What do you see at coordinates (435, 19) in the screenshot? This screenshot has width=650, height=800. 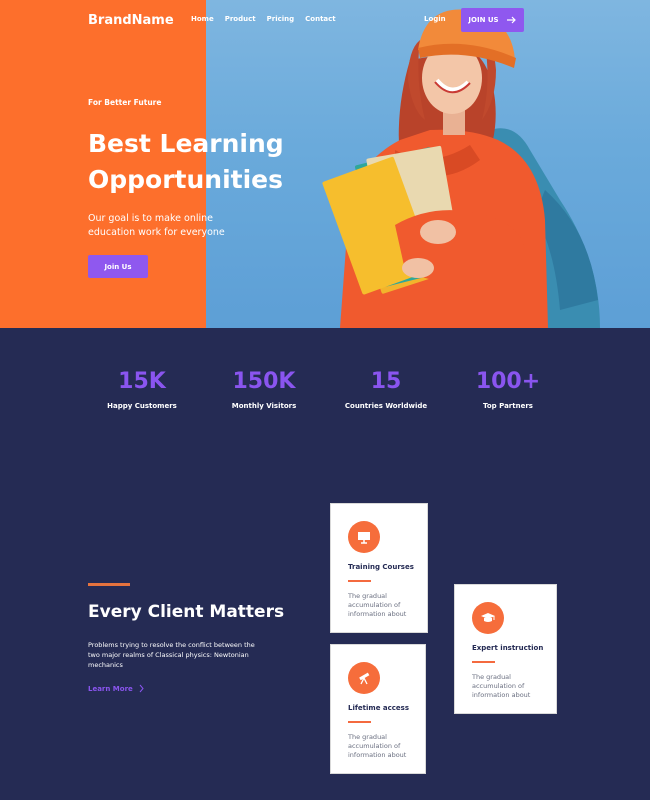 I see `login-link: Login` at bounding box center [435, 19].